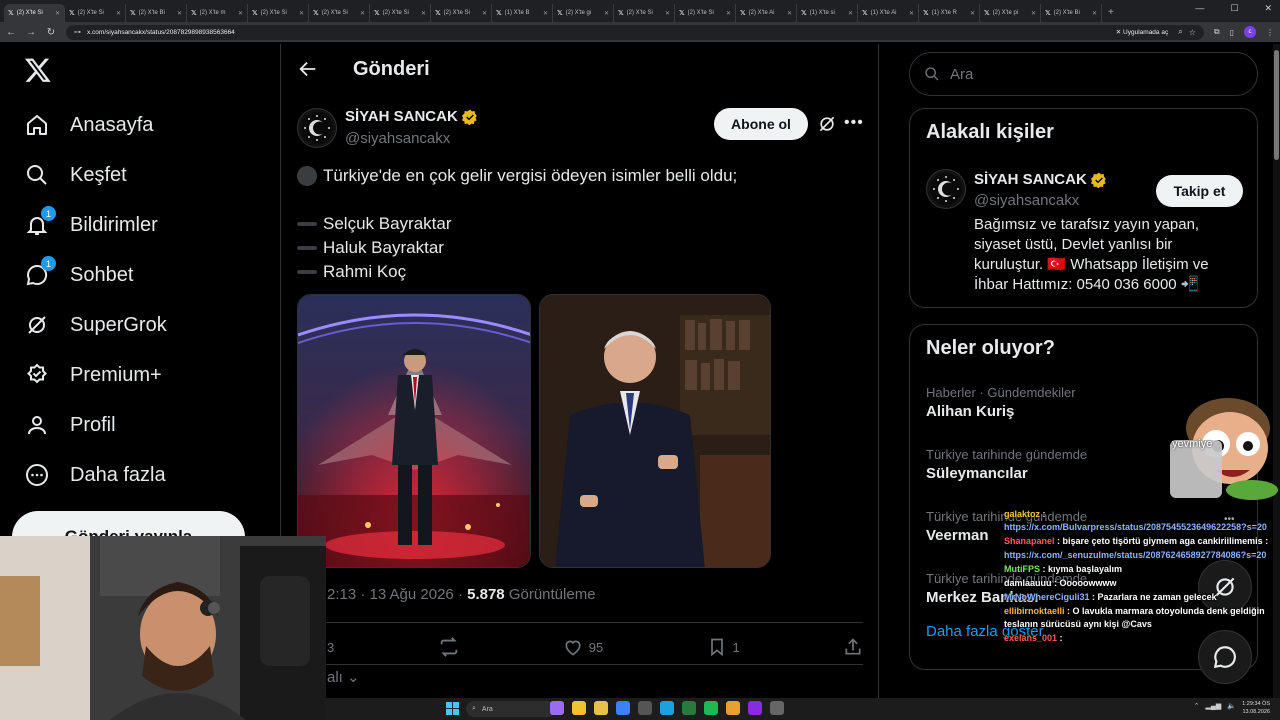  I want to click on scrollbar-thumb, so click(1276, 105).